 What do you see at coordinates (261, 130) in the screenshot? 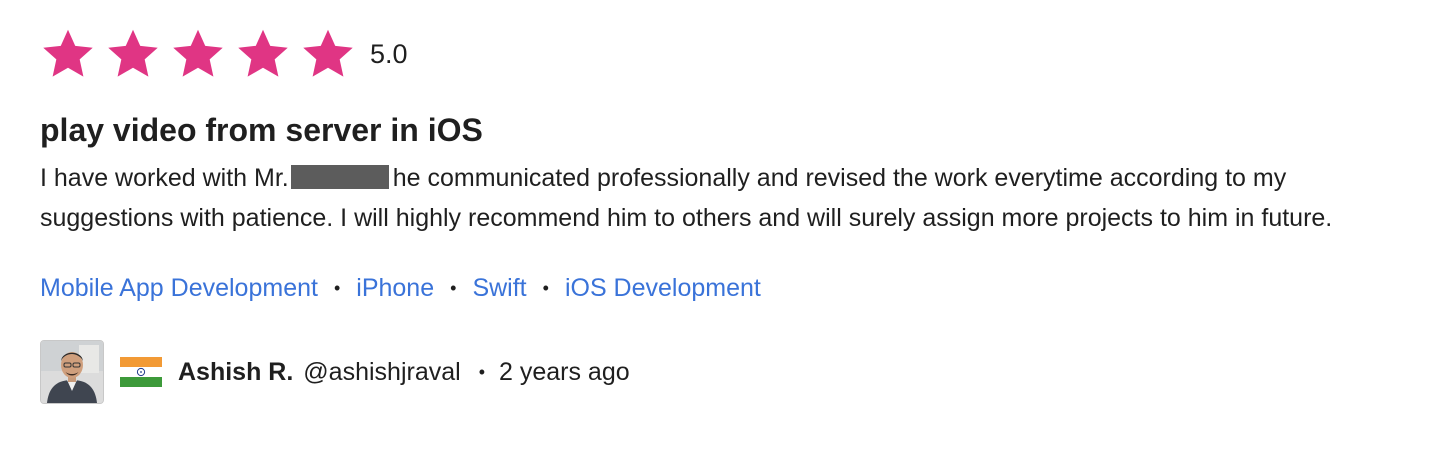
I see `review-title: play video from server in iOS` at bounding box center [261, 130].